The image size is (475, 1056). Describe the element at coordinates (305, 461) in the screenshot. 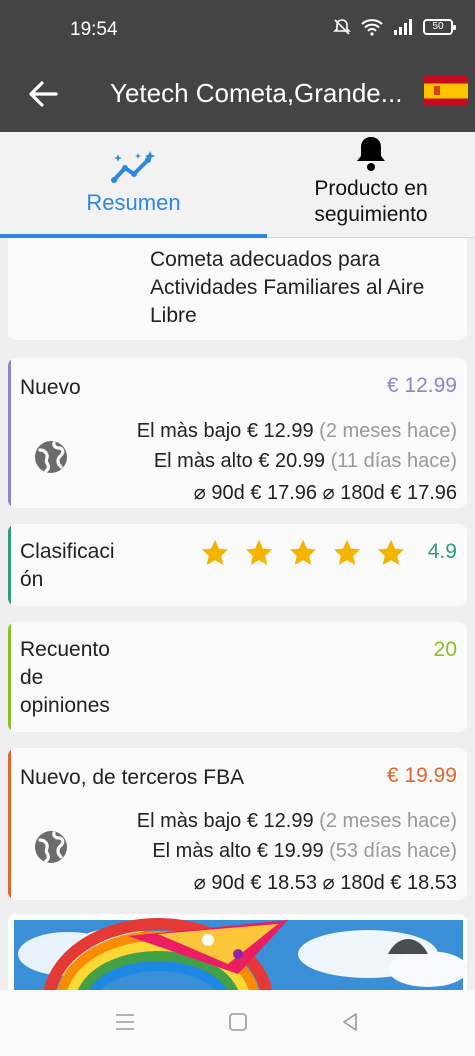

I see `highest-price-row: El màs alto € 20.99 (11 días hace)` at that location.